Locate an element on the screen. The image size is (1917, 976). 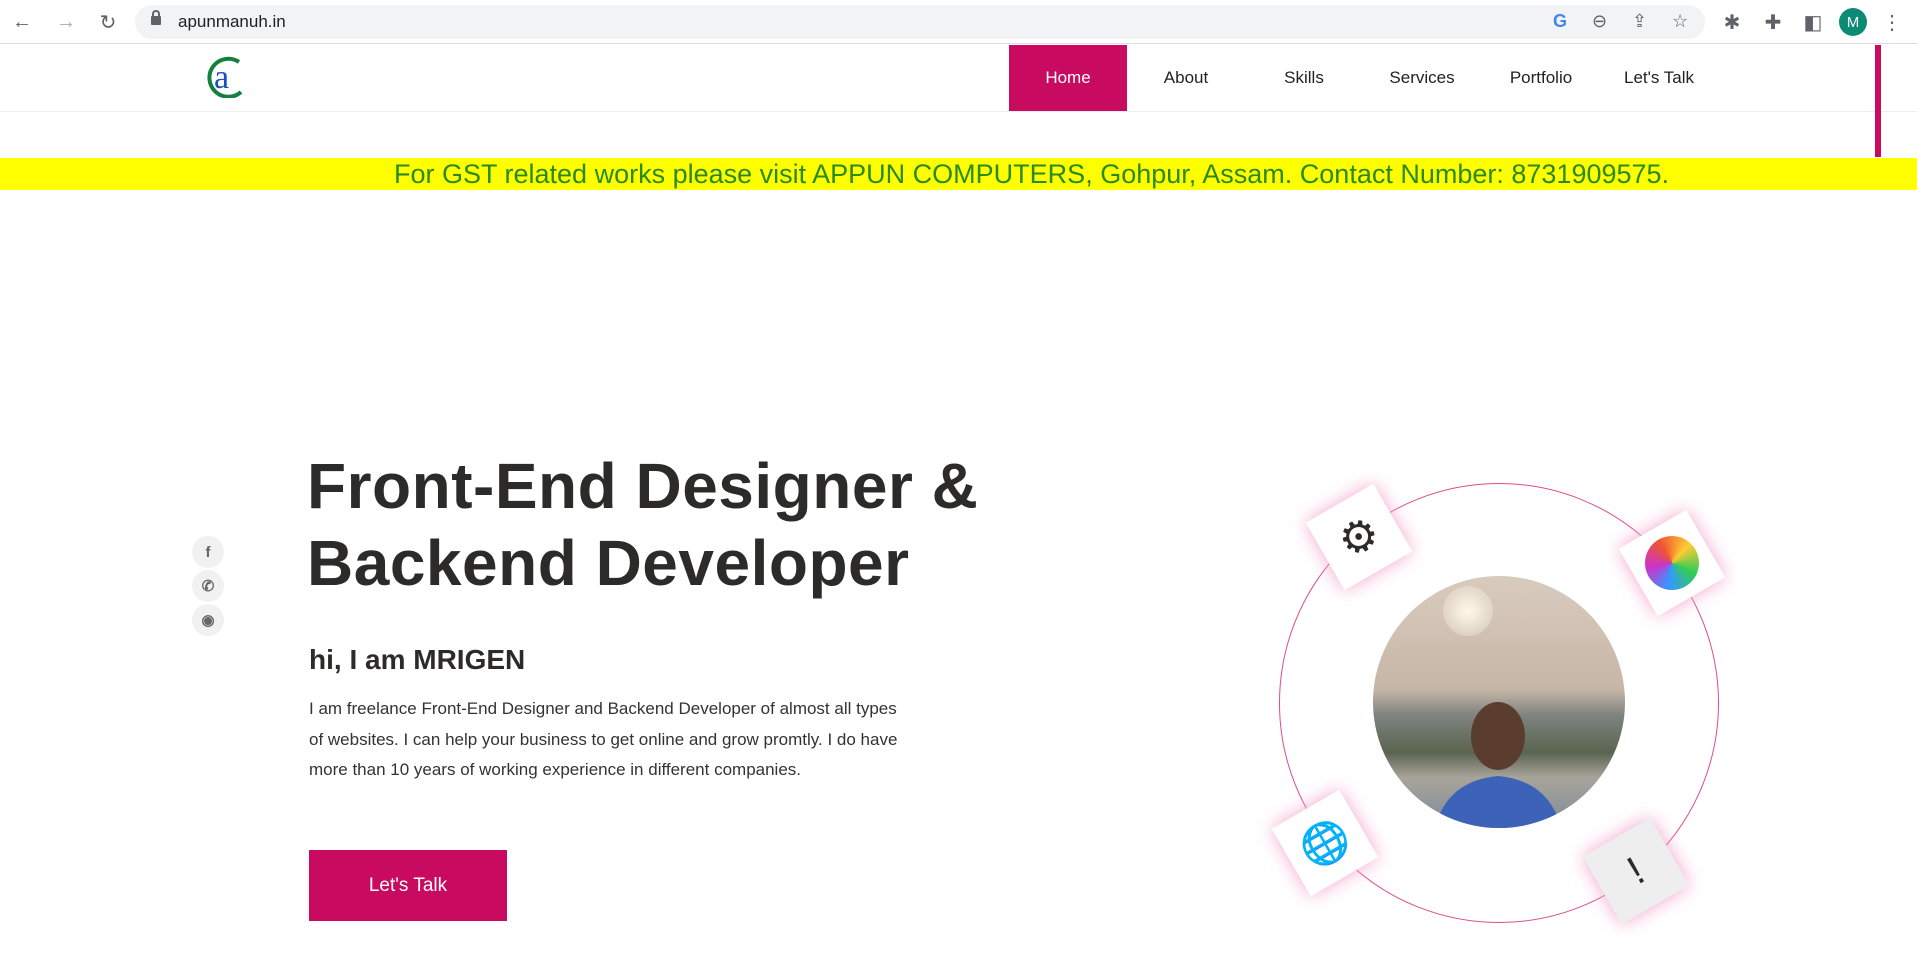
browser-toolbar: ← → ↻ apunmanuh.in G ⊖ ⇪ ☆ ✱ ✚ ◧ M ⋮ is located at coordinates (958, 22).